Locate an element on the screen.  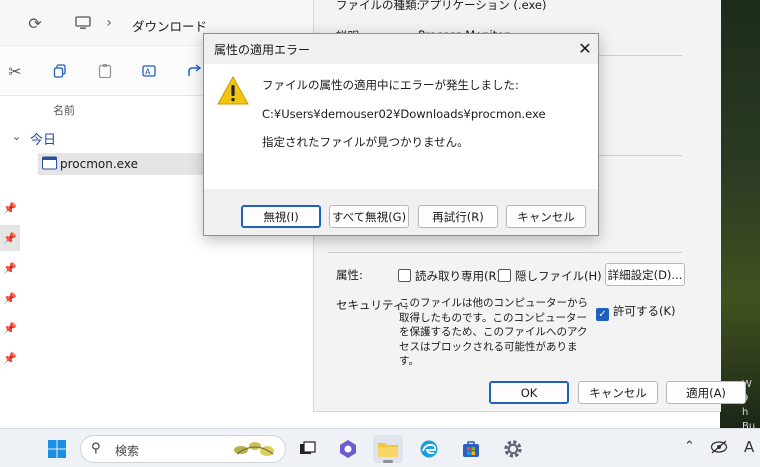
running-indicator is located at coordinates (388, 461).